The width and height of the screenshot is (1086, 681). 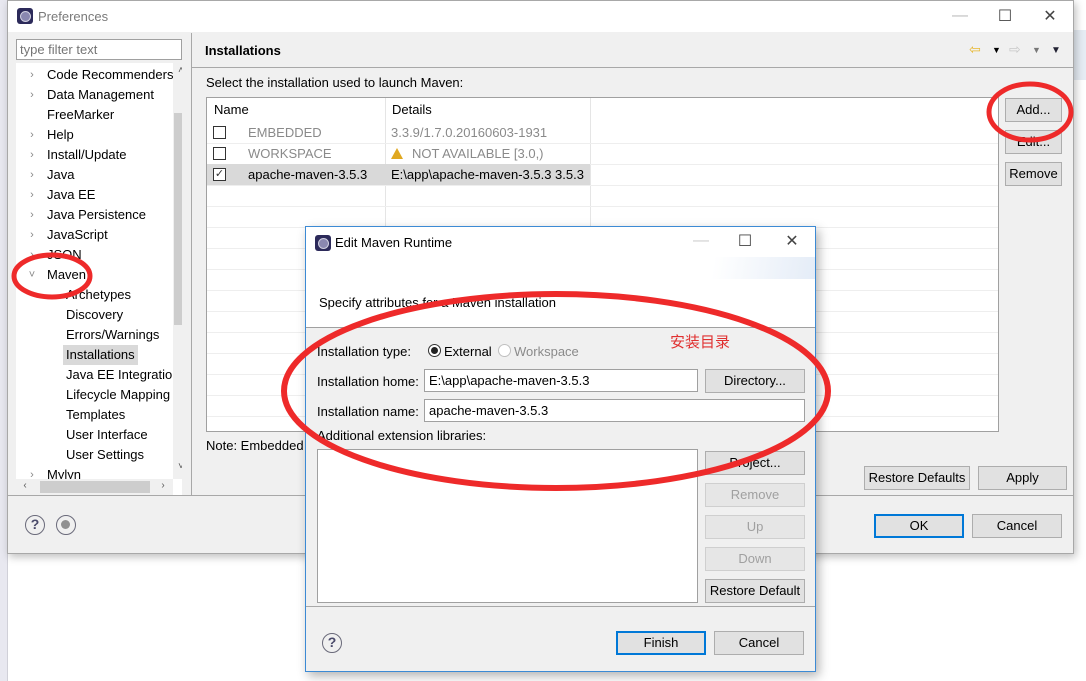 I want to click on scroll-right-arrow: ›, so click(x=163, y=485).